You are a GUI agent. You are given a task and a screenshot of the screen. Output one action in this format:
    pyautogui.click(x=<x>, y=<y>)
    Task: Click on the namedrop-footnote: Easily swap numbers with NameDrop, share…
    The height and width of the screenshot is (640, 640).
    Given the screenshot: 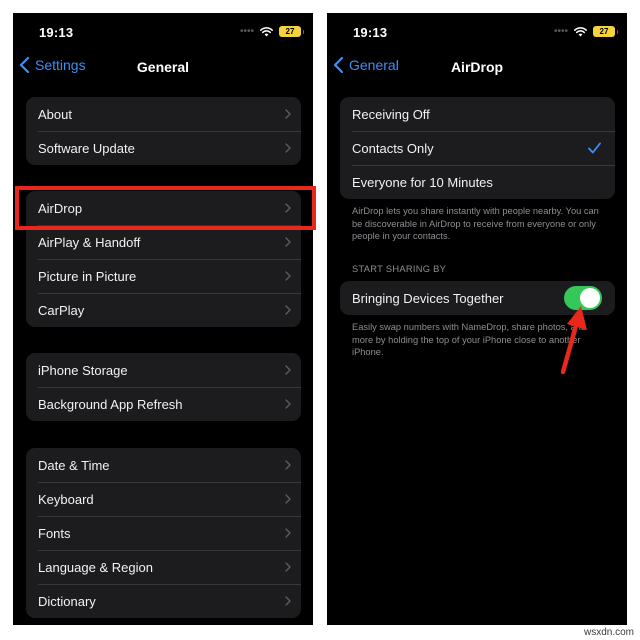 What is the action you would take?
    pyautogui.click(x=469, y=340)
    